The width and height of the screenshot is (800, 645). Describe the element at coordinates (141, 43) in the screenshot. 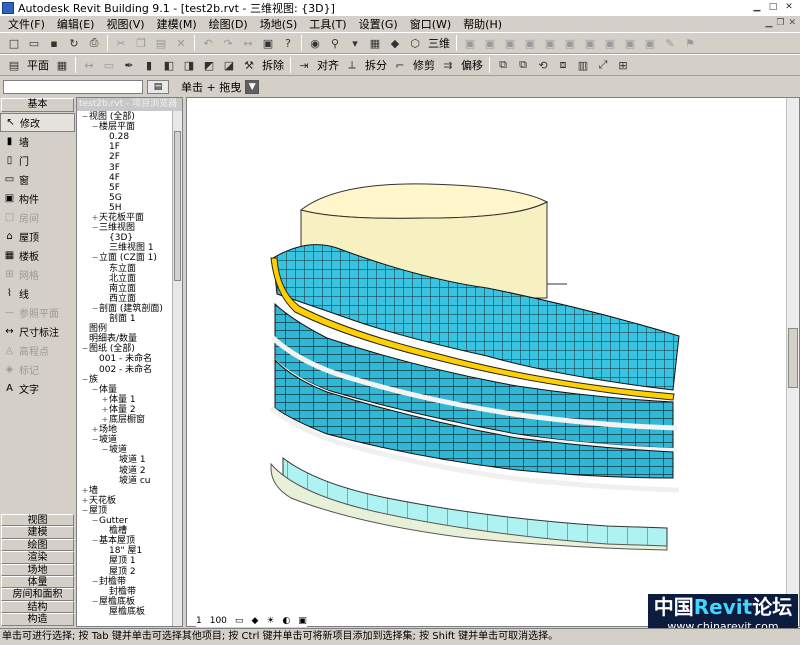

I see `copy-icon: ❐` at that location.